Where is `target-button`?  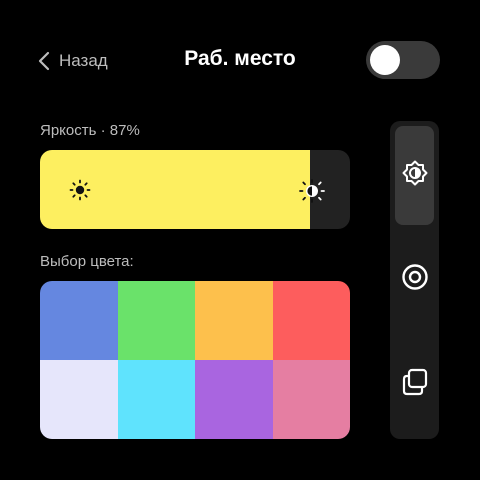
target-button is located at coordinates (414, 279).